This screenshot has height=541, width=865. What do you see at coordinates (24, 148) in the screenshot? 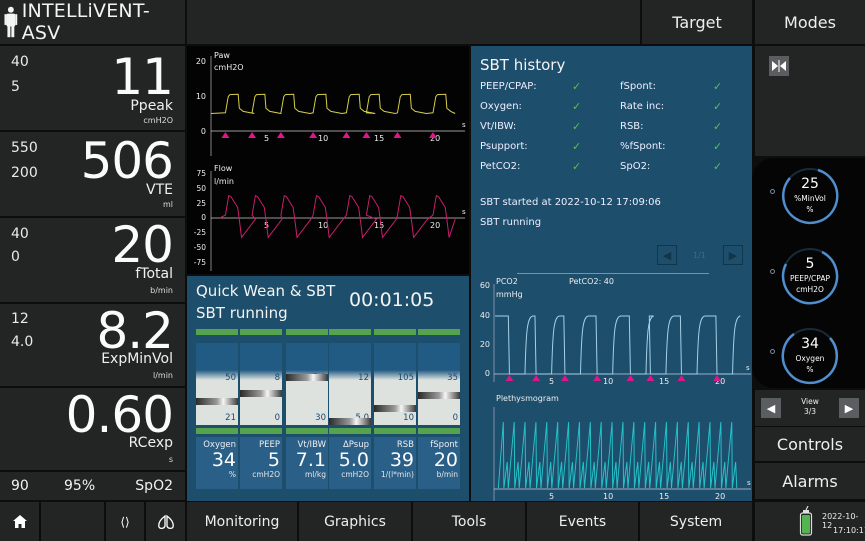
I see `alarm-limit-high: 550` at bounding box center [24, 148].